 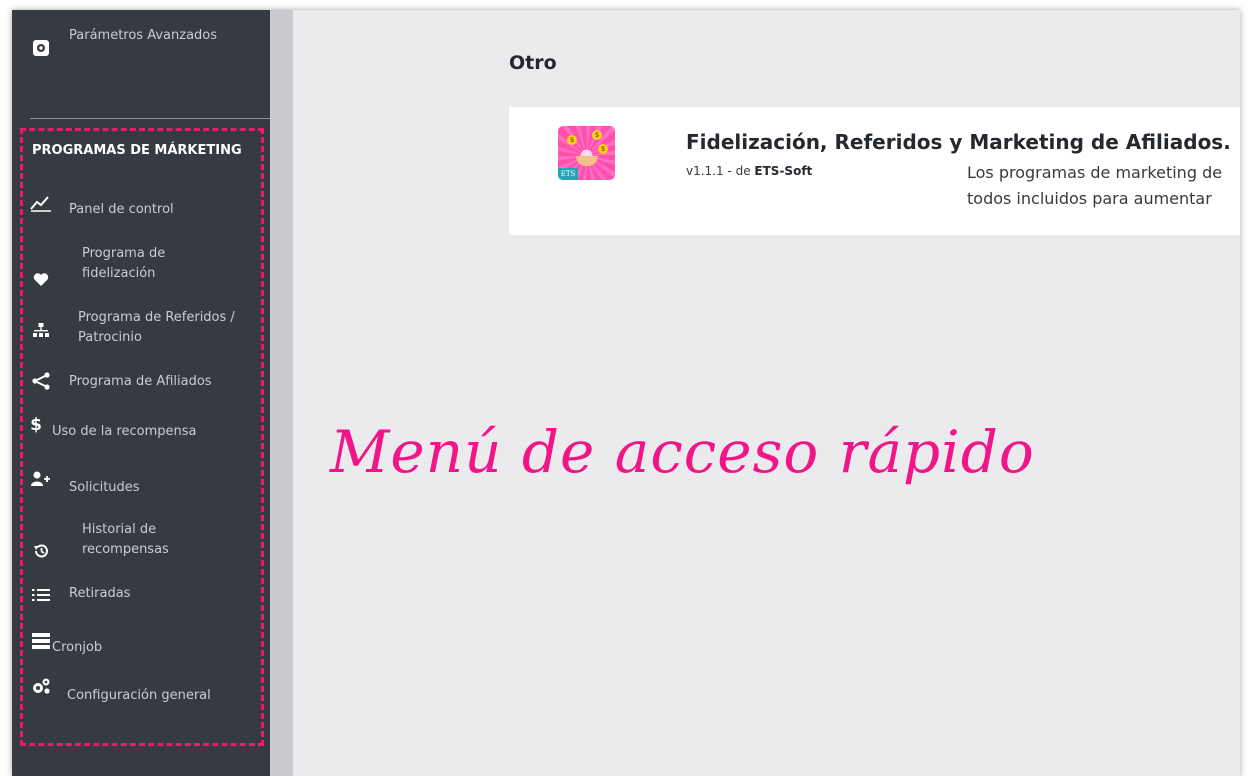 What do you see at coordinates (586, 153) in the screenshot?
I see `module-logo: $ $ $ ETS` at bounding box center [586, 153].